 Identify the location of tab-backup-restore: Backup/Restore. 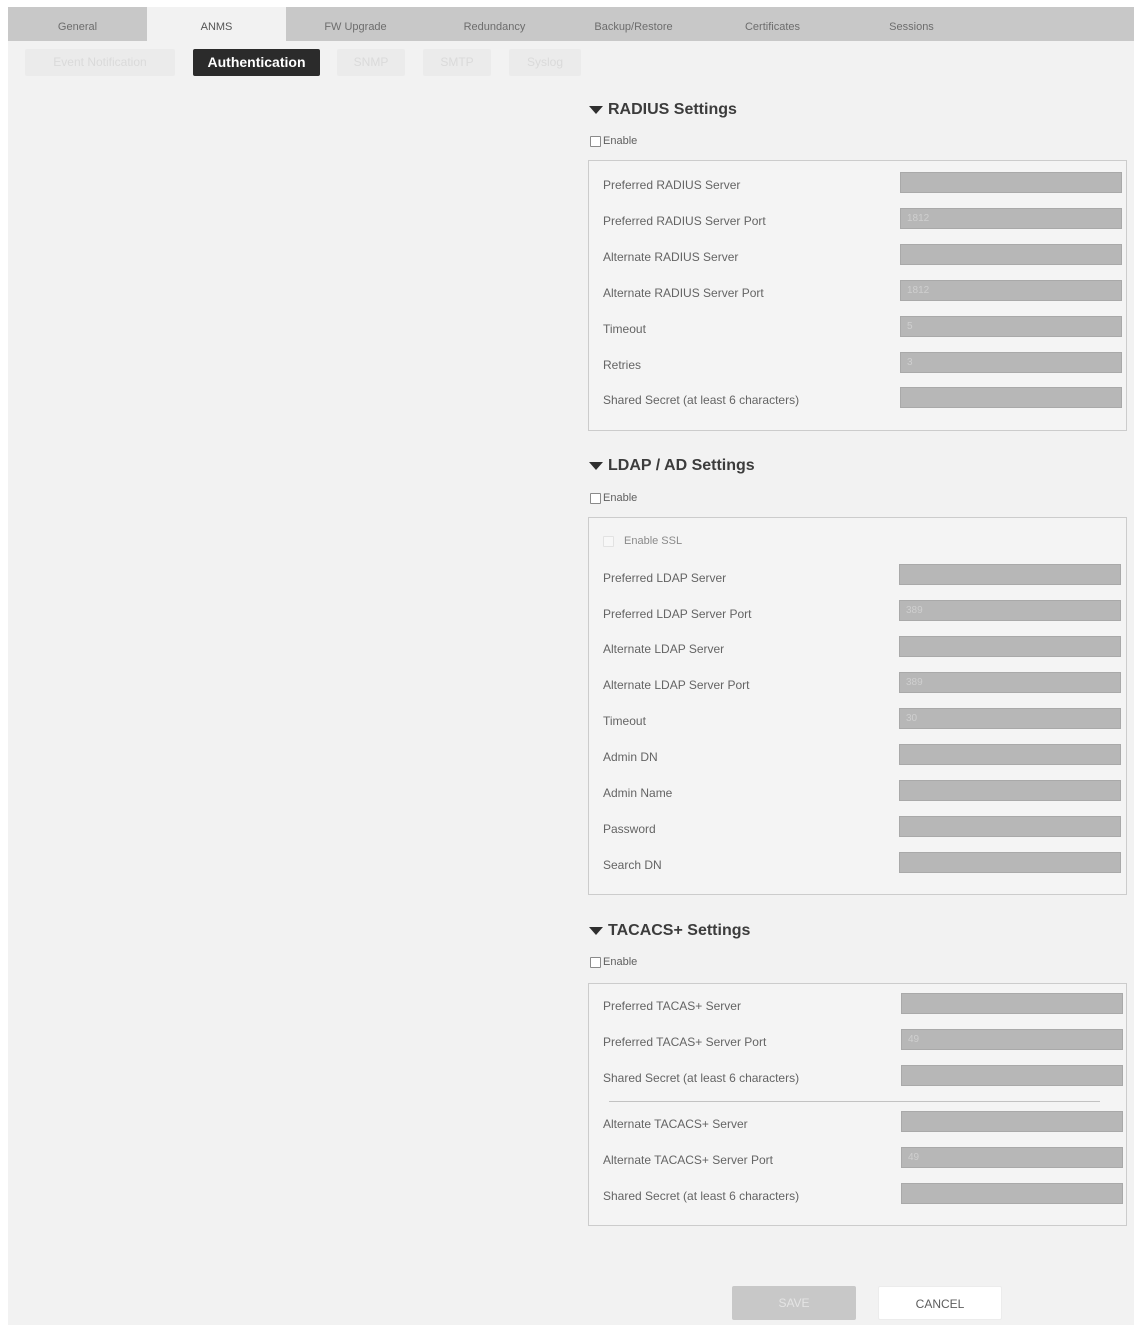
(633, 24).